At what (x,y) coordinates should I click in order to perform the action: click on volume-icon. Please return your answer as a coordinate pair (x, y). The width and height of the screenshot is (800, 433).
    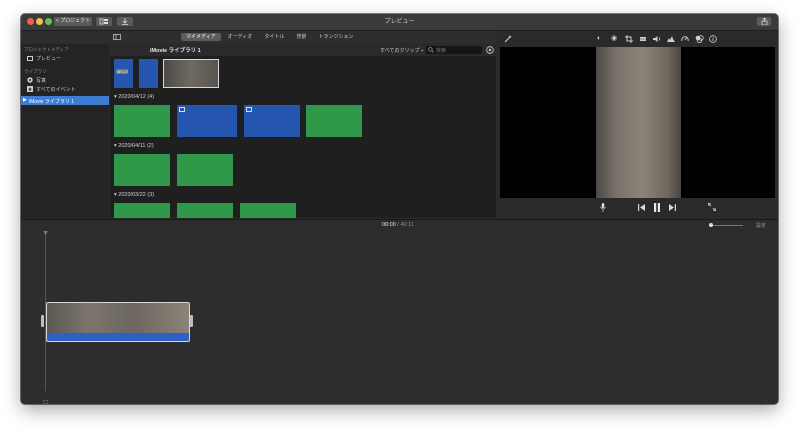
    Looking at the image, I should click on (657, 40).